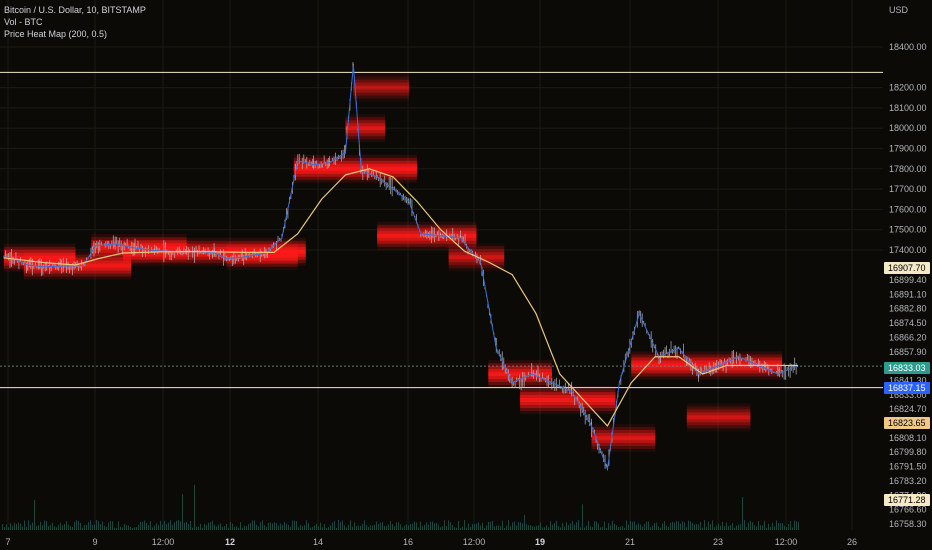 This screenshot has height=550, width=932. I want to click on heatmap-indicator-label: Price Heat Map (200, 0.5), so click(75, 34).